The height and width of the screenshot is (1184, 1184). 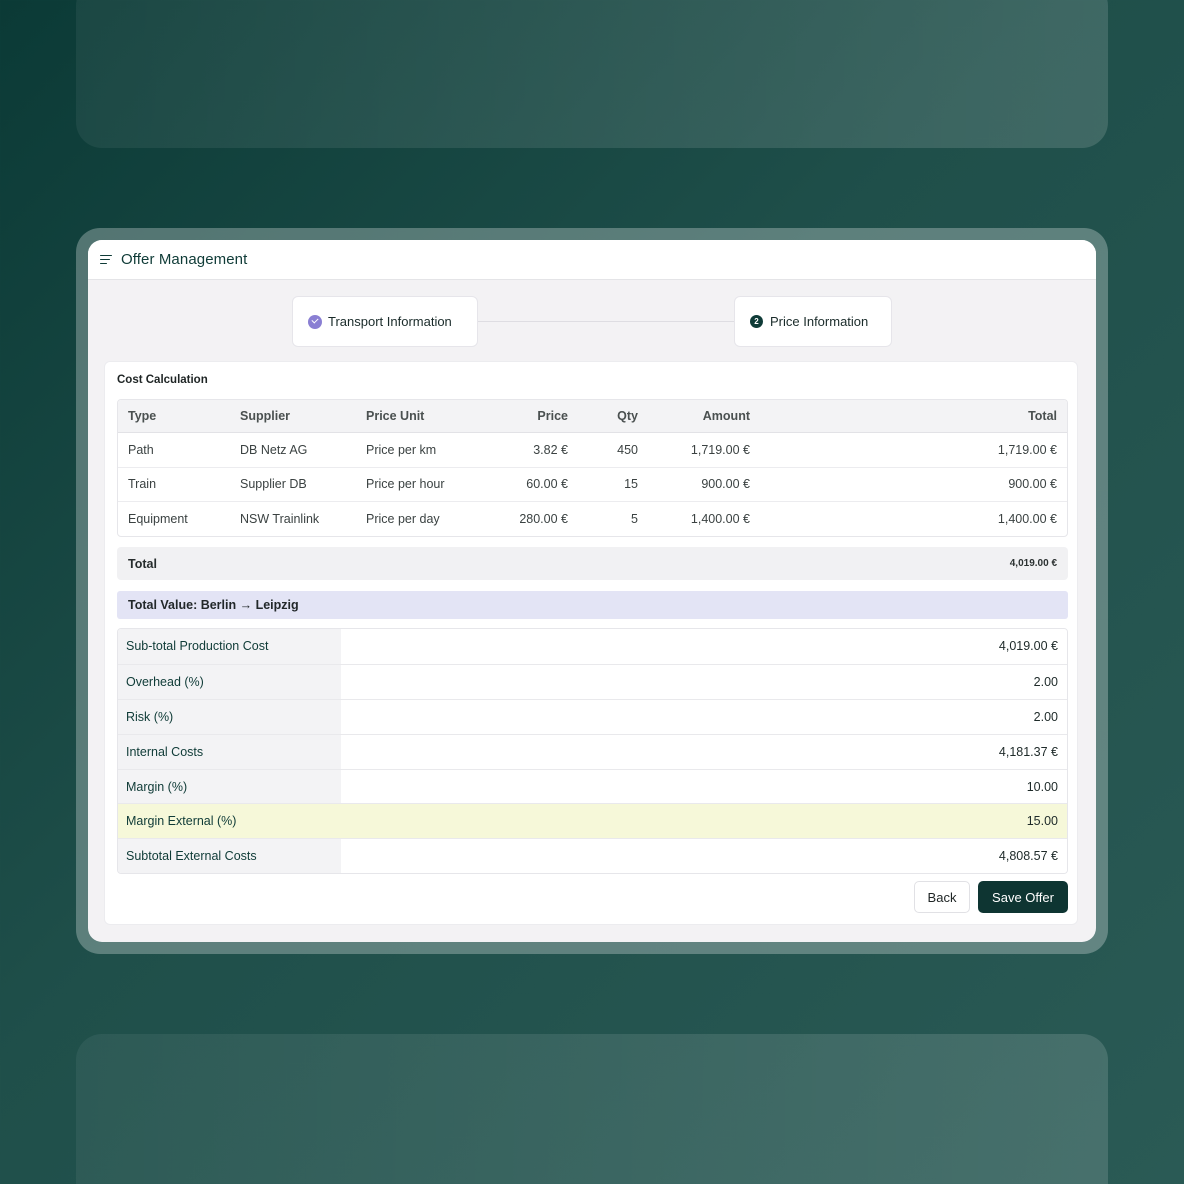 I want to click on card-title: Cost Calculation, so click(x=162, y=380).